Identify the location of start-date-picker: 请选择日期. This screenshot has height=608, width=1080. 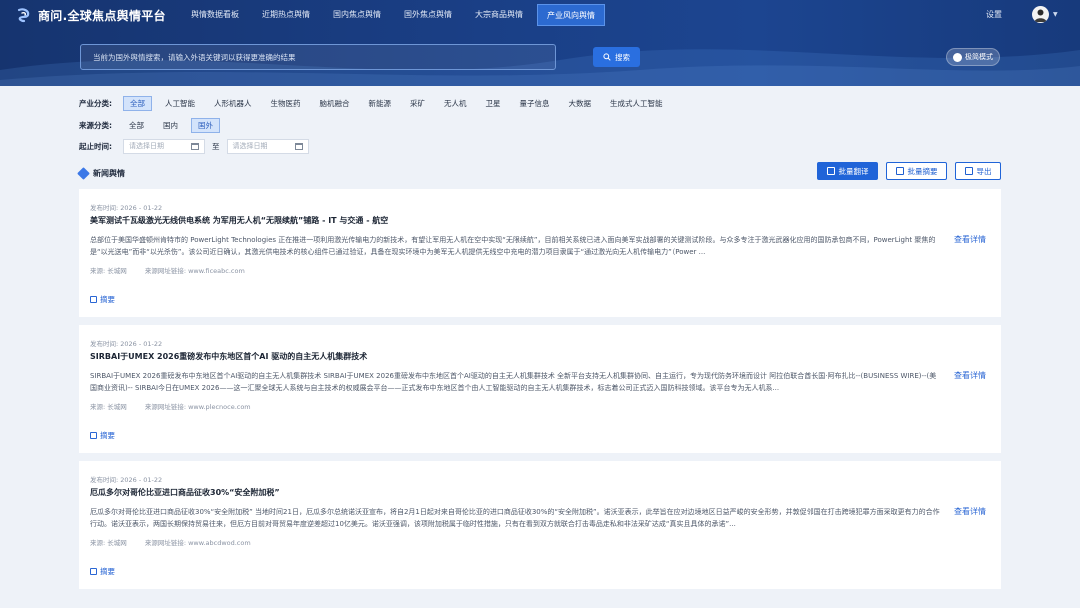
(164, 146).